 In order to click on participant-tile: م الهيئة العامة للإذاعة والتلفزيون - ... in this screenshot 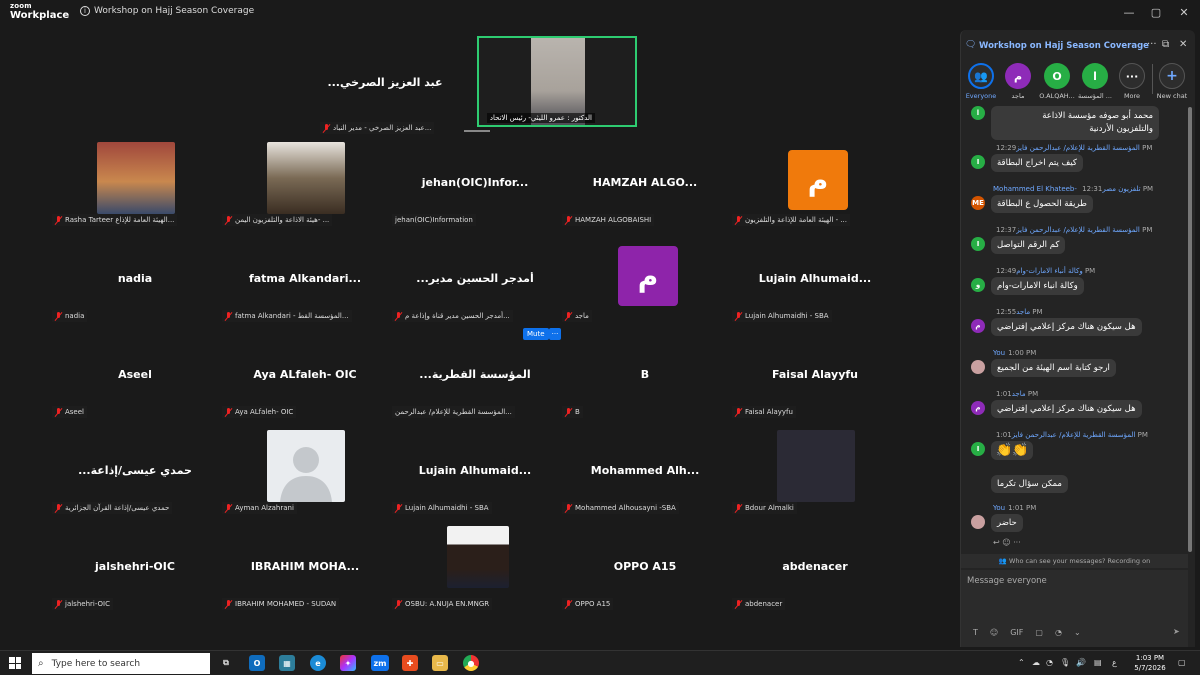, I will do `click(815, 185)`.